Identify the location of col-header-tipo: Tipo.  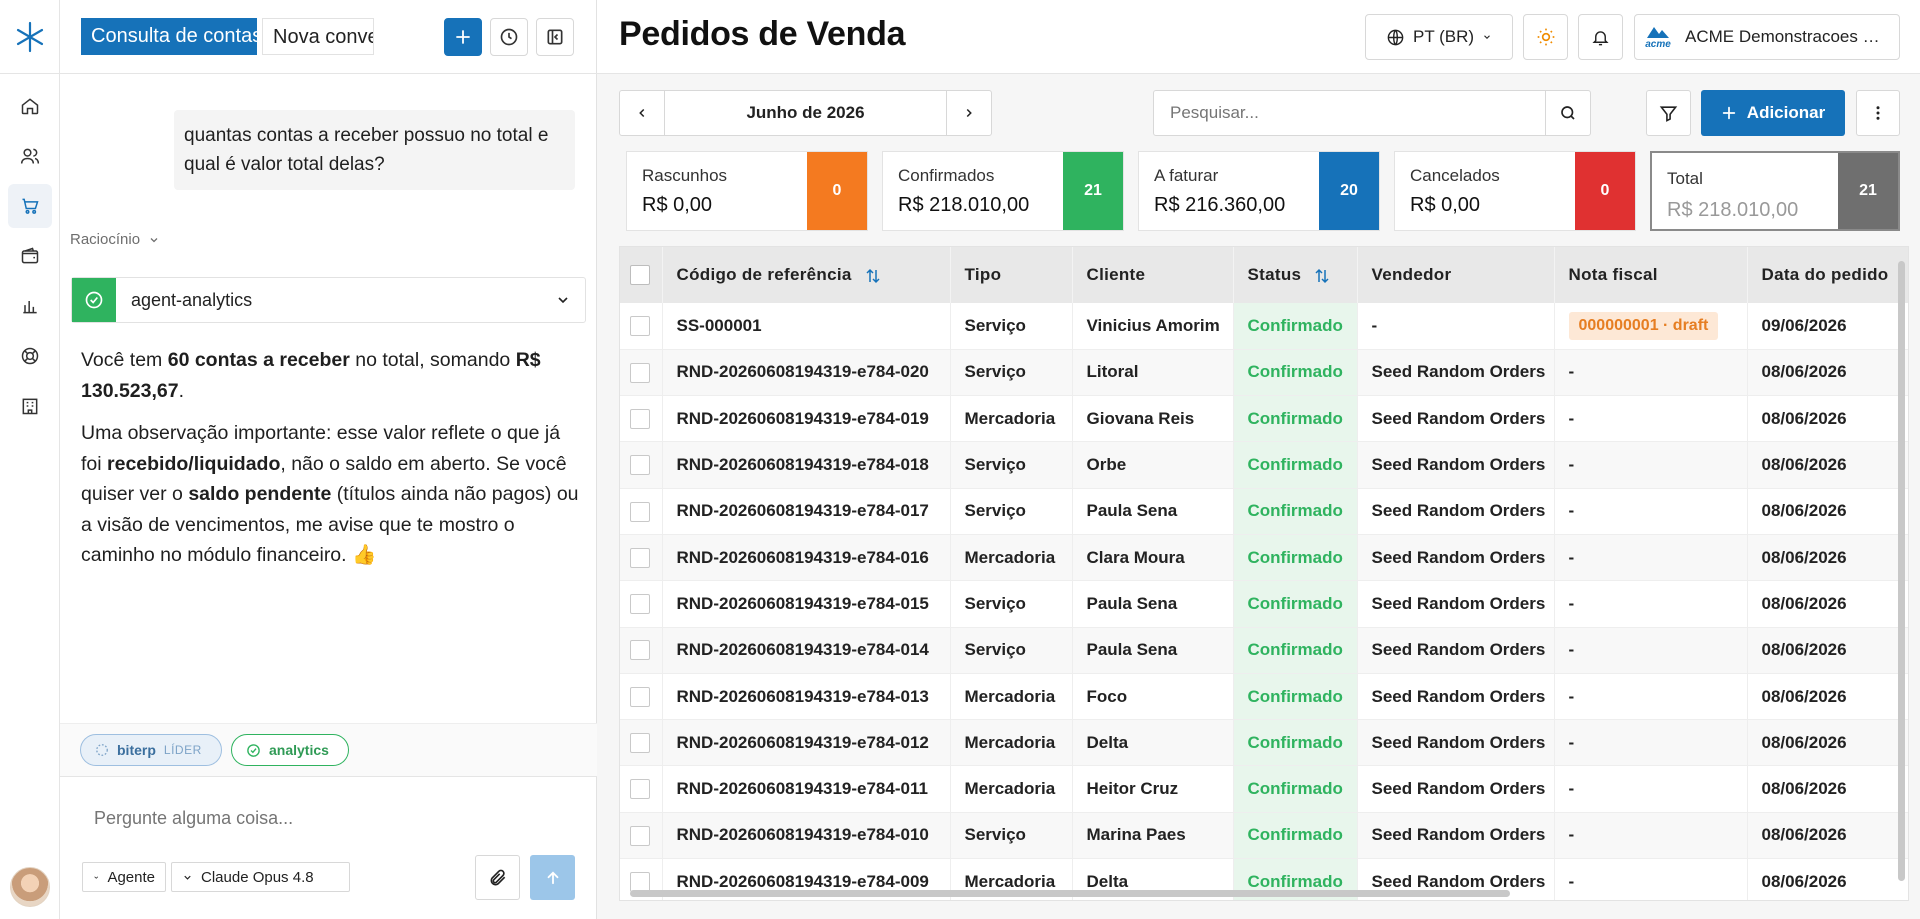
(1011, 275).